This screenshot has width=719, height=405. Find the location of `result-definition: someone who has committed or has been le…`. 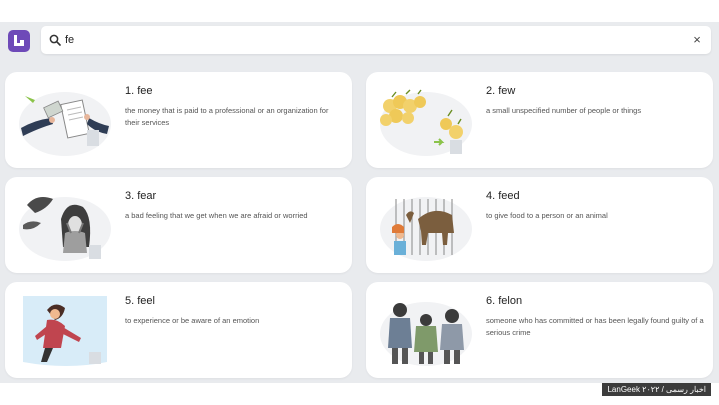

result-definition: someone who has committed or has been le… is located at coordinates (595, 326).